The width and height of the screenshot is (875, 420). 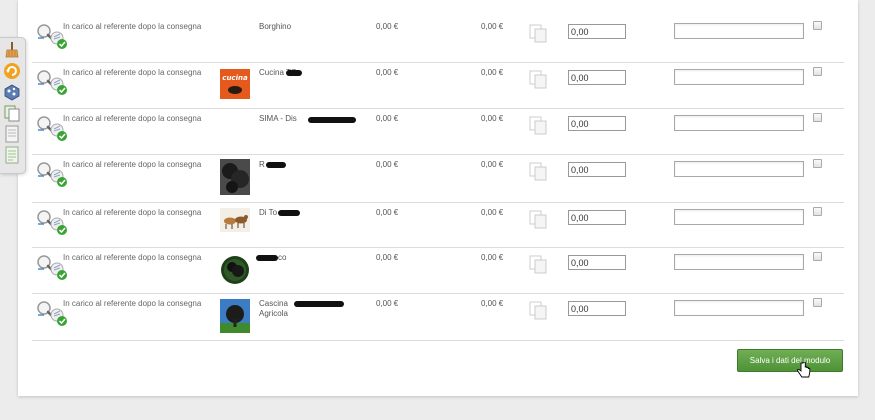 I want to click on copy-document-icon, so click(x=12, y=113).